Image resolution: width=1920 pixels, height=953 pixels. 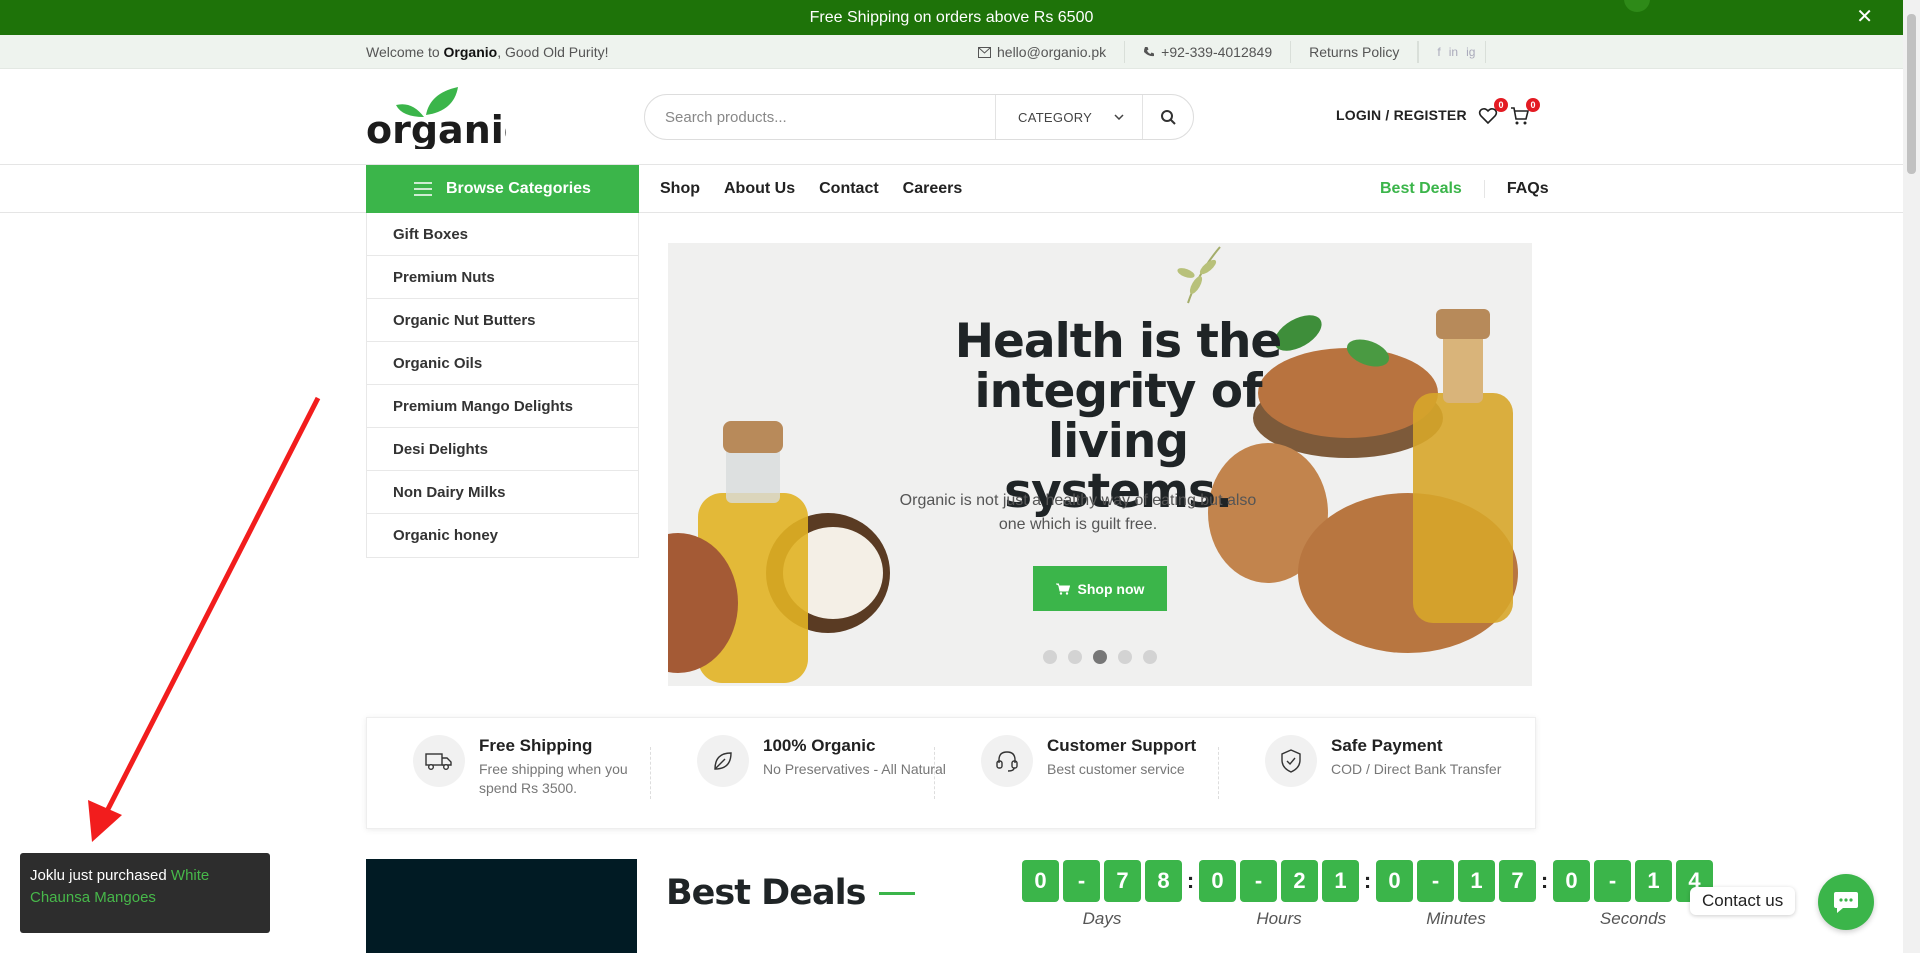 I want to click on nav-best-deals: Best Deals, so click(x=1432, y=189).